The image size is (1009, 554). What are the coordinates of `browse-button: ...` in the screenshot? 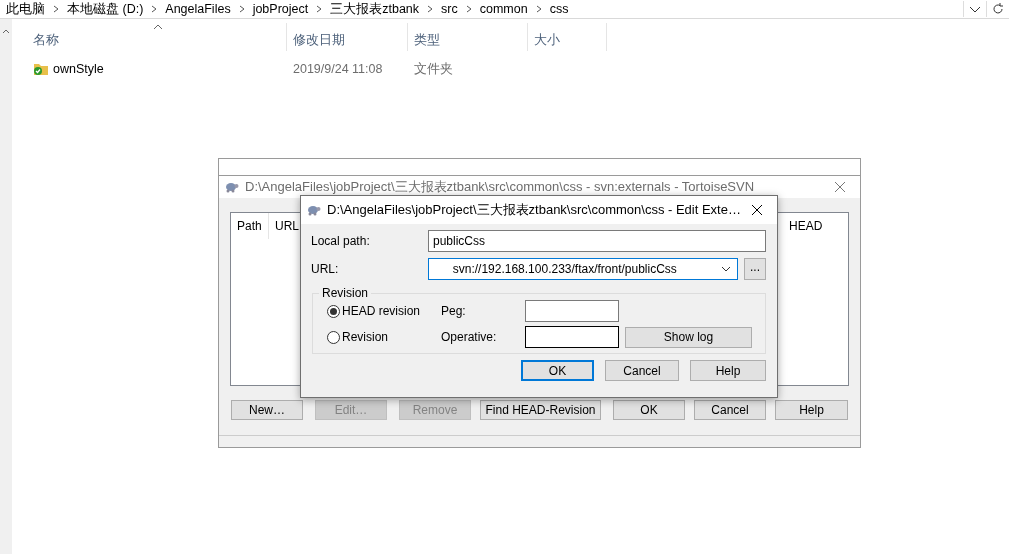 It's located at (755, 269).